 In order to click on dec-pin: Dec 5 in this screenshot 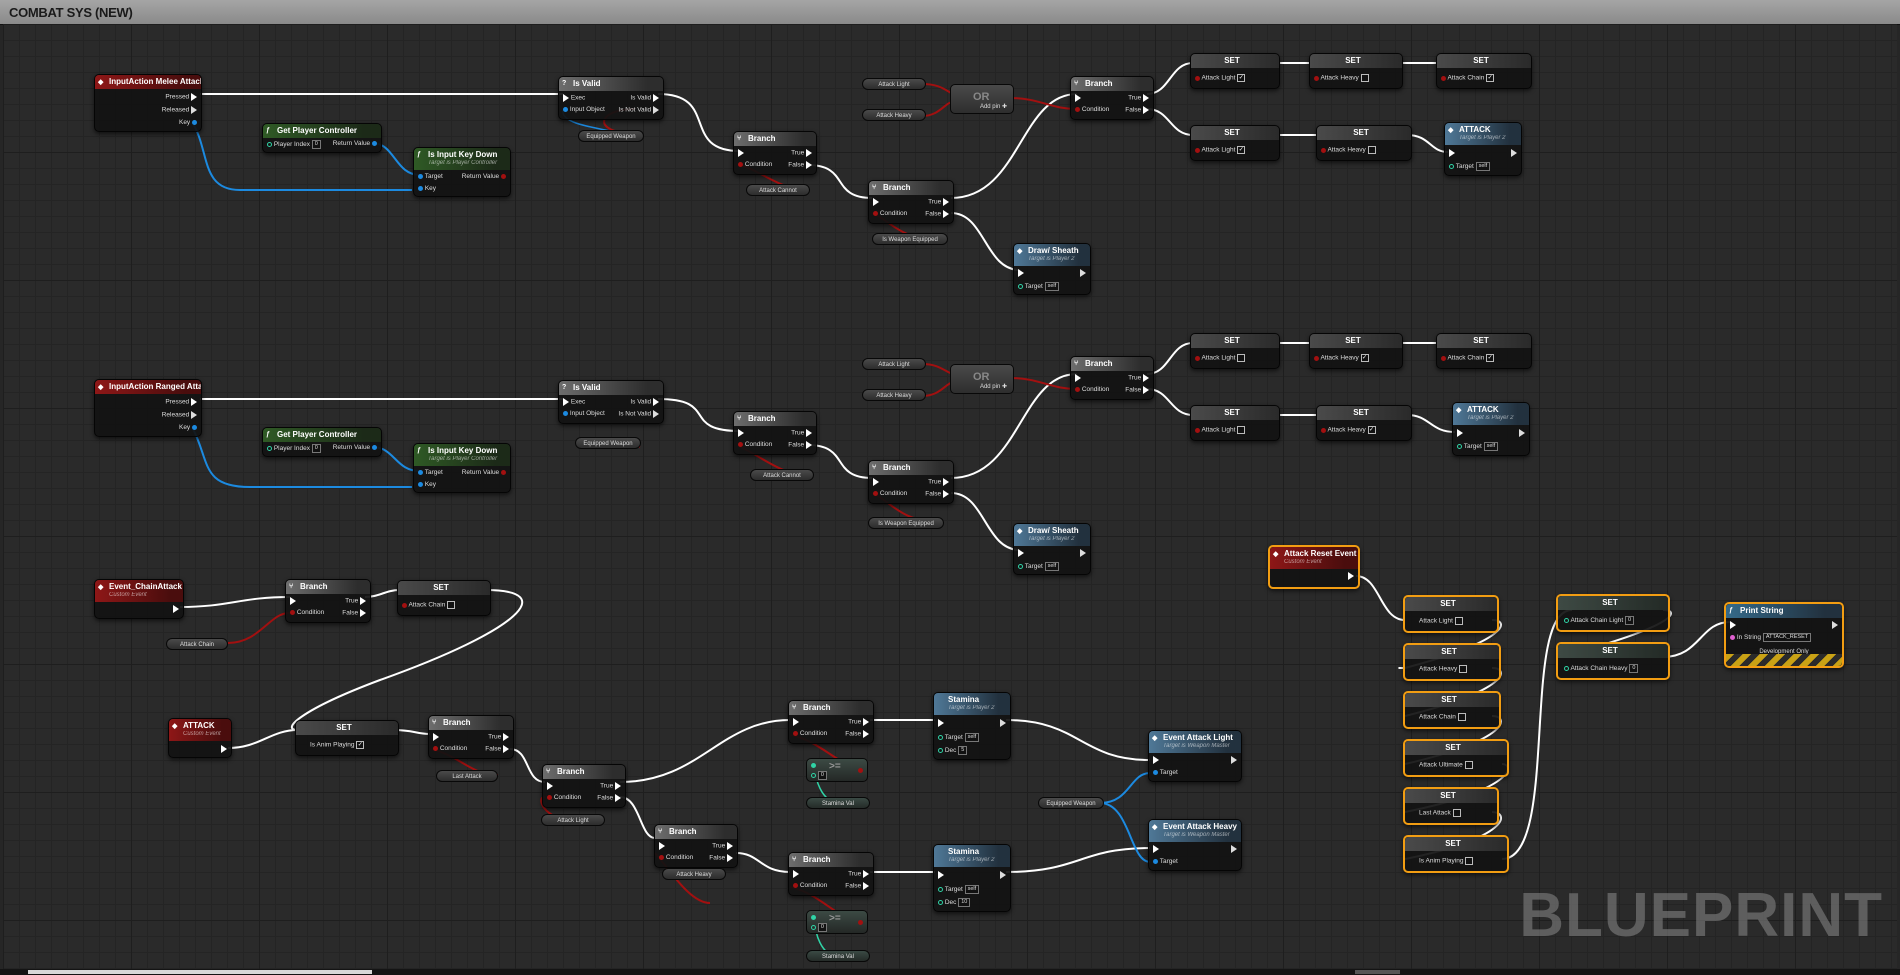, I will do `click(953, 750)`.